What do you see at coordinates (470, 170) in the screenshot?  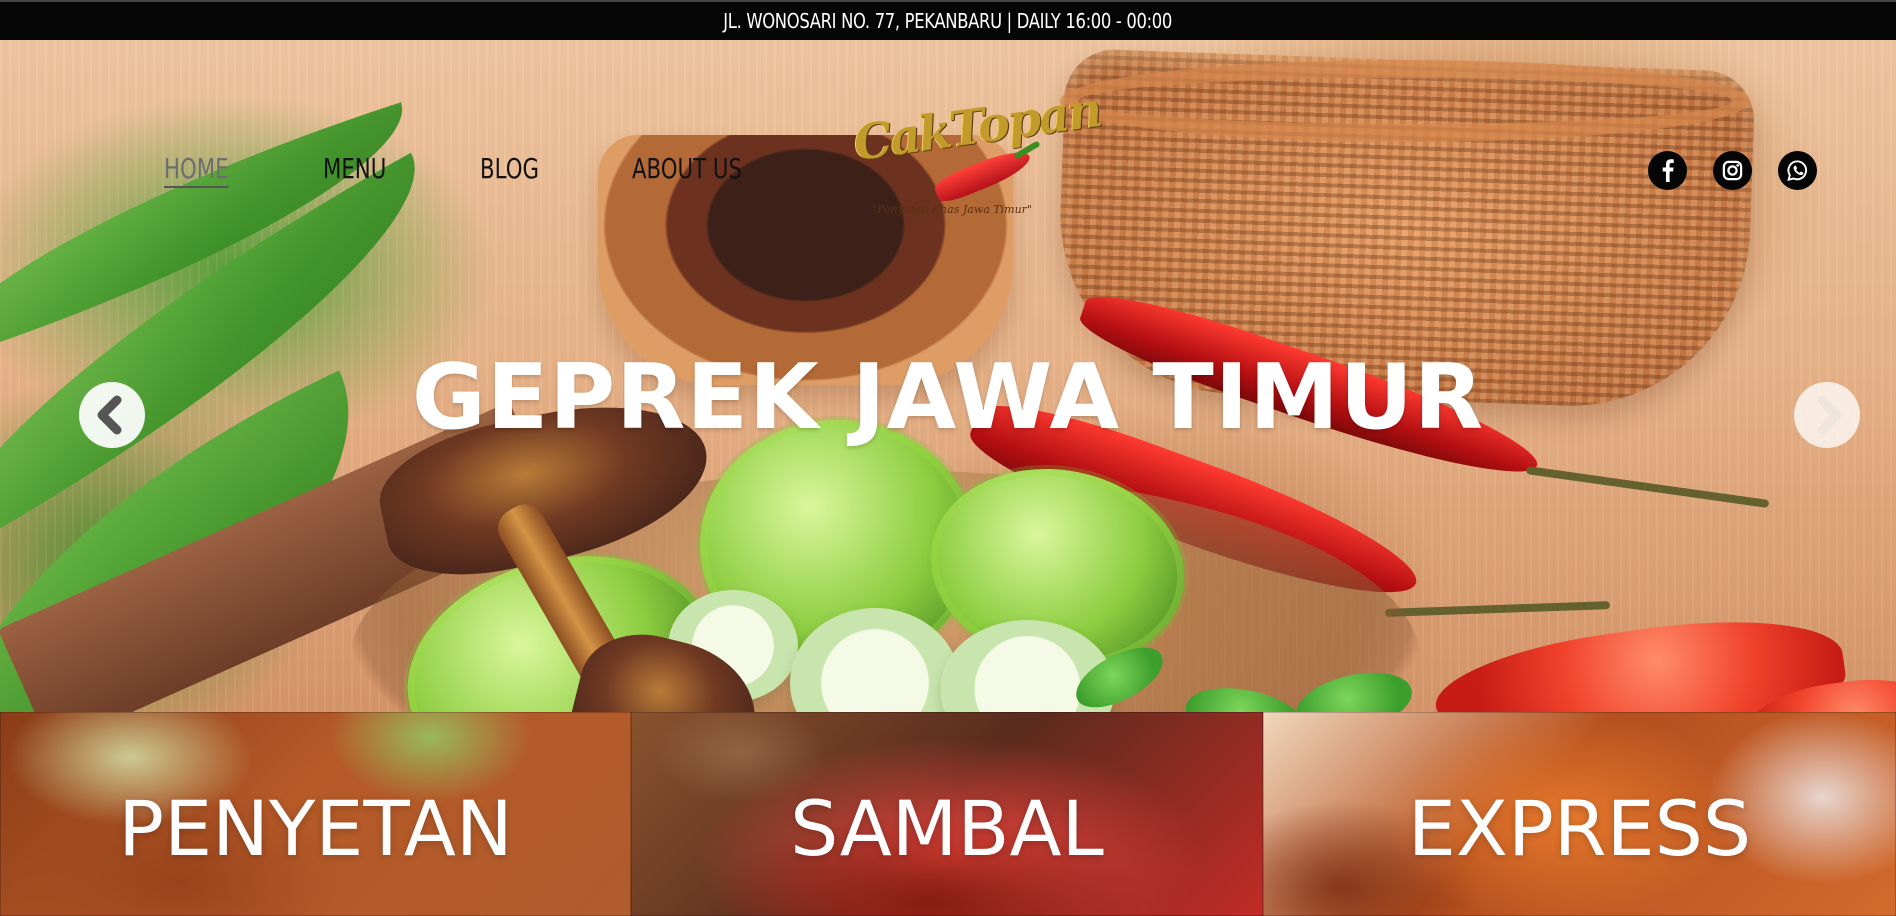 I see `main-navigation: HOME MENU BLOG ABOUT US` at bounding box center [470, 170].